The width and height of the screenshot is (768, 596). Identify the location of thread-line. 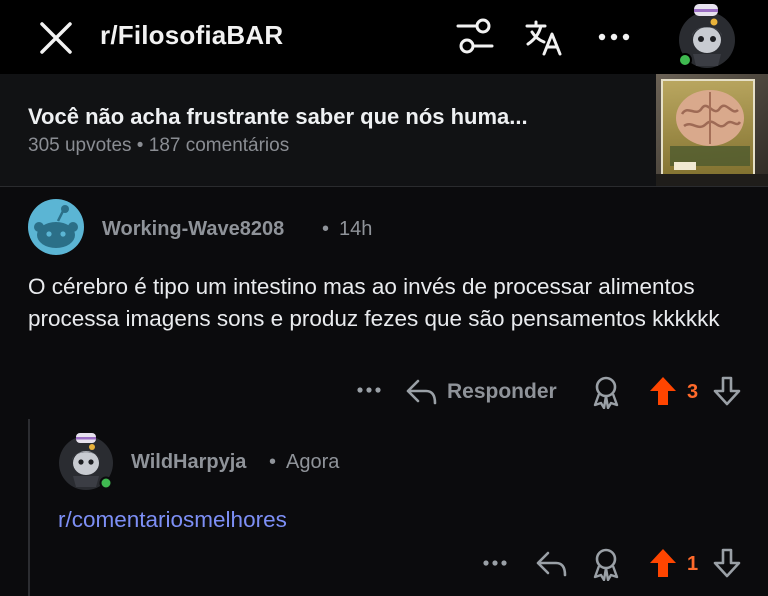
(29, 507).